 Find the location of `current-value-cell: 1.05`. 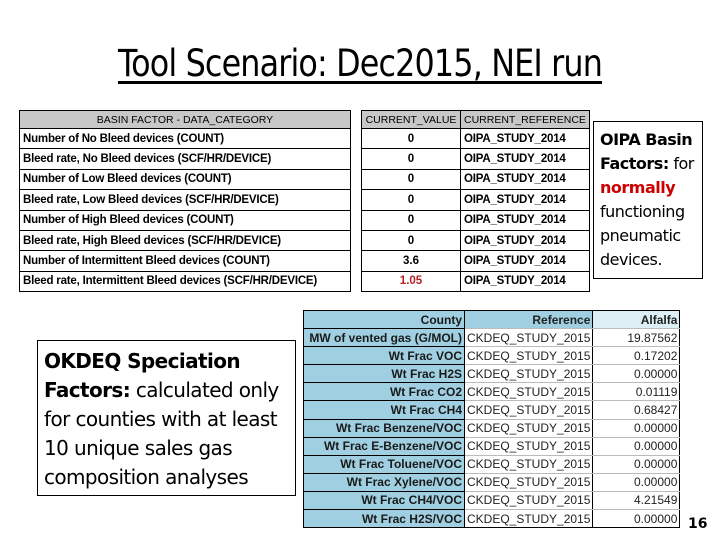

current-value-cell: 1.05 is located at coordinates (411, 281).